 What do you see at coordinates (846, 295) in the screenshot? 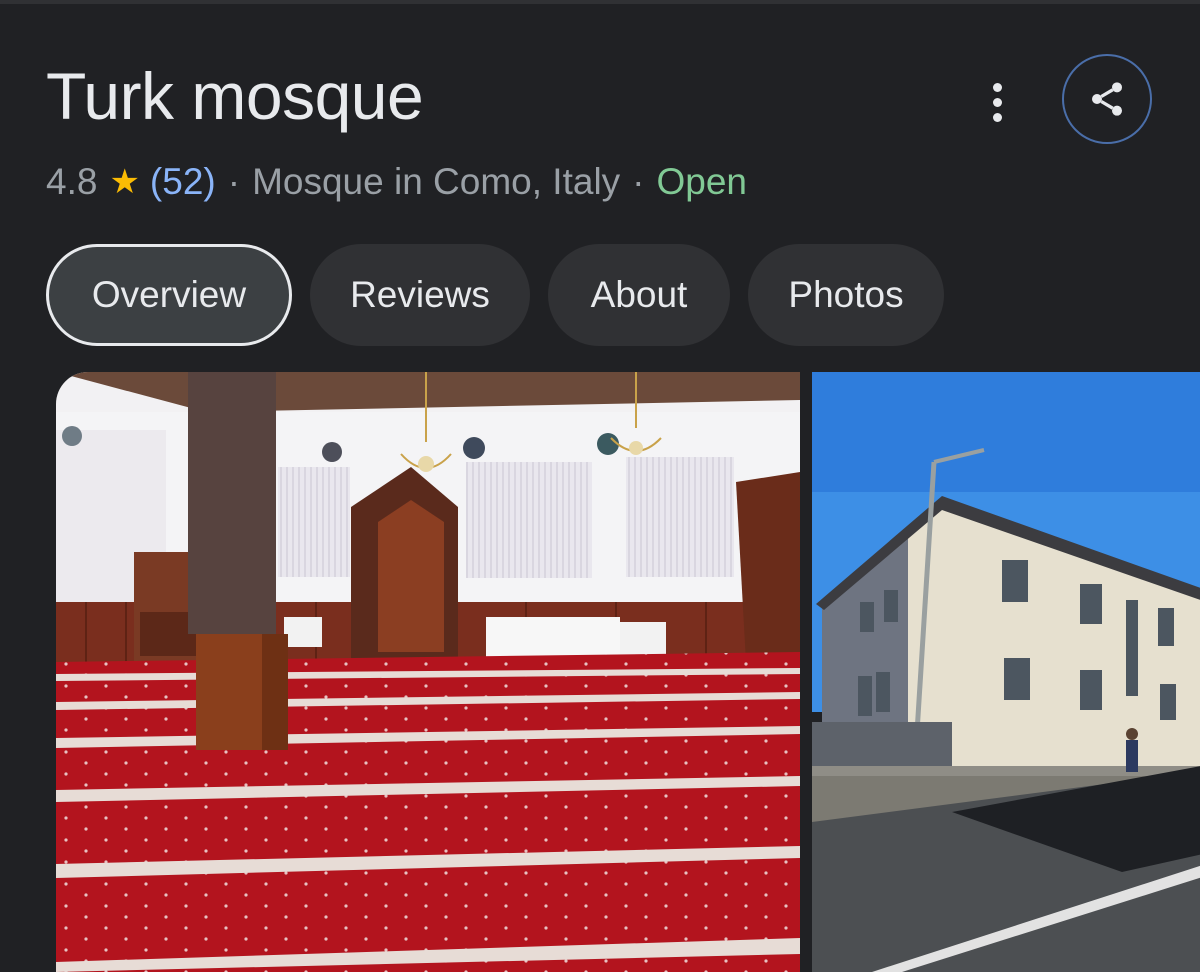
I see `tab-photos: Photos` at bounding box center [846, 295].